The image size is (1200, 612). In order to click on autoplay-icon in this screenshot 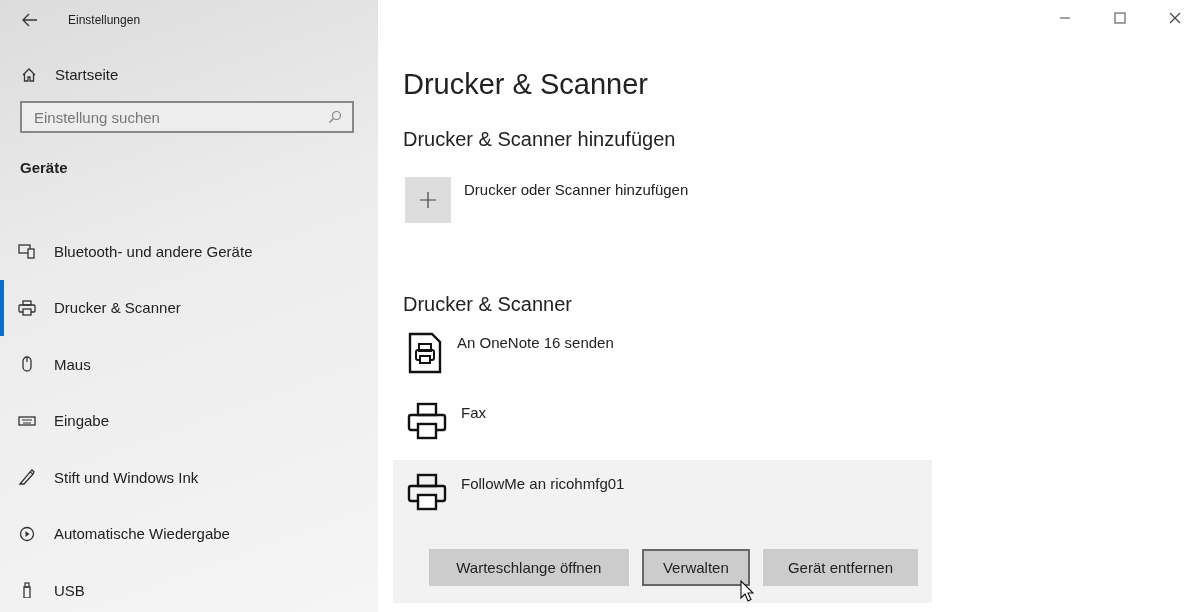, I will do `click(27, 533)`.